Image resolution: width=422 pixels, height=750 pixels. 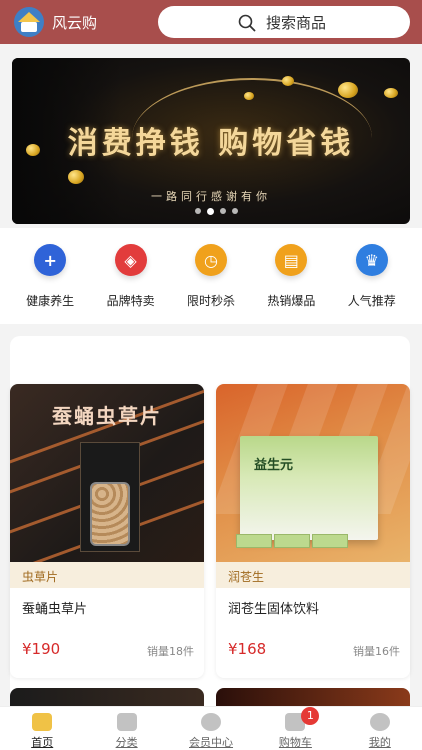 What do you see at coordinates (371, 260) in the screenshot?
I see `popular-icon: ♛` at bounding box center [371, 260].